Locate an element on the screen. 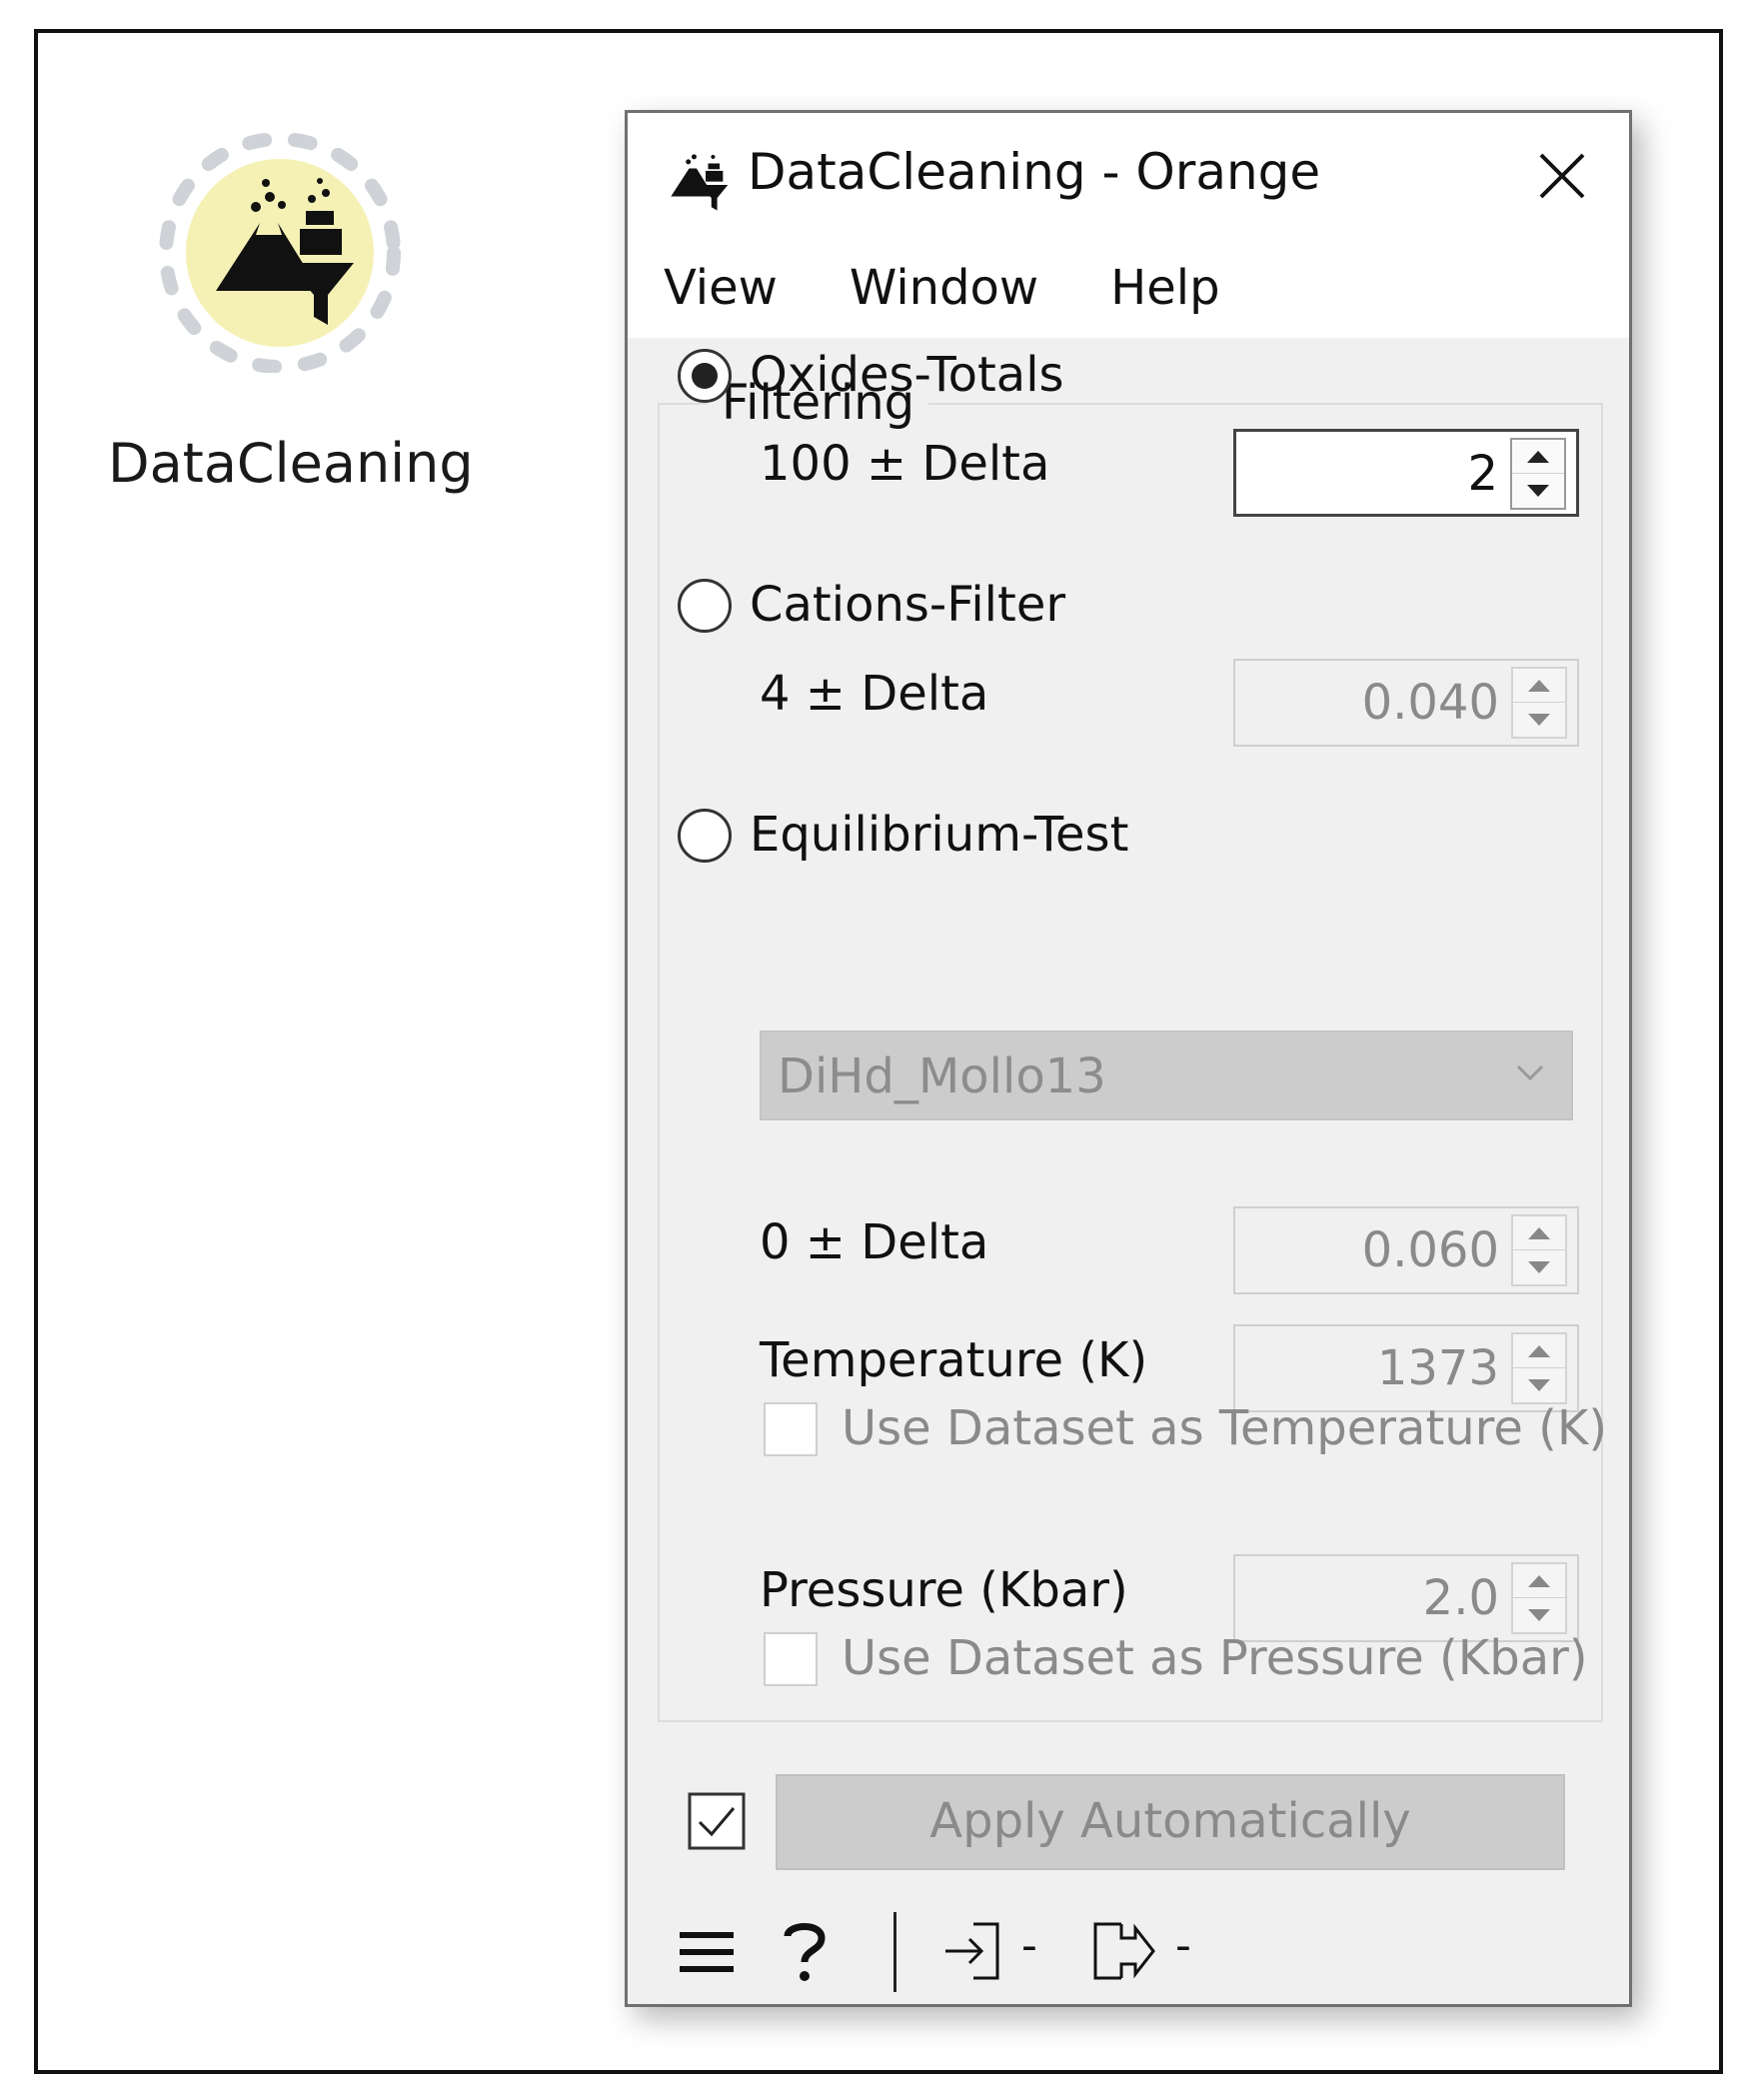  equilibrium-delta-spinbox: 0.060 is located at coordinates (1406, 1250).